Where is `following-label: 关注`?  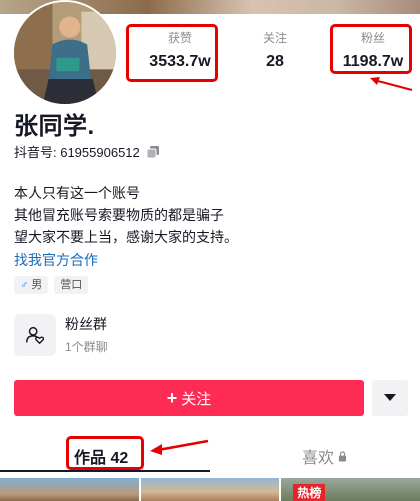
following-label: 关注 is located at coordinates (274, 38).